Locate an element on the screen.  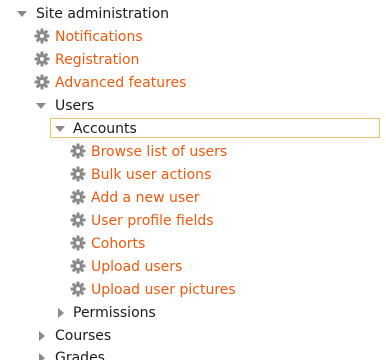
tree-link-label: User profile fields is located at coordinates (152, 221).